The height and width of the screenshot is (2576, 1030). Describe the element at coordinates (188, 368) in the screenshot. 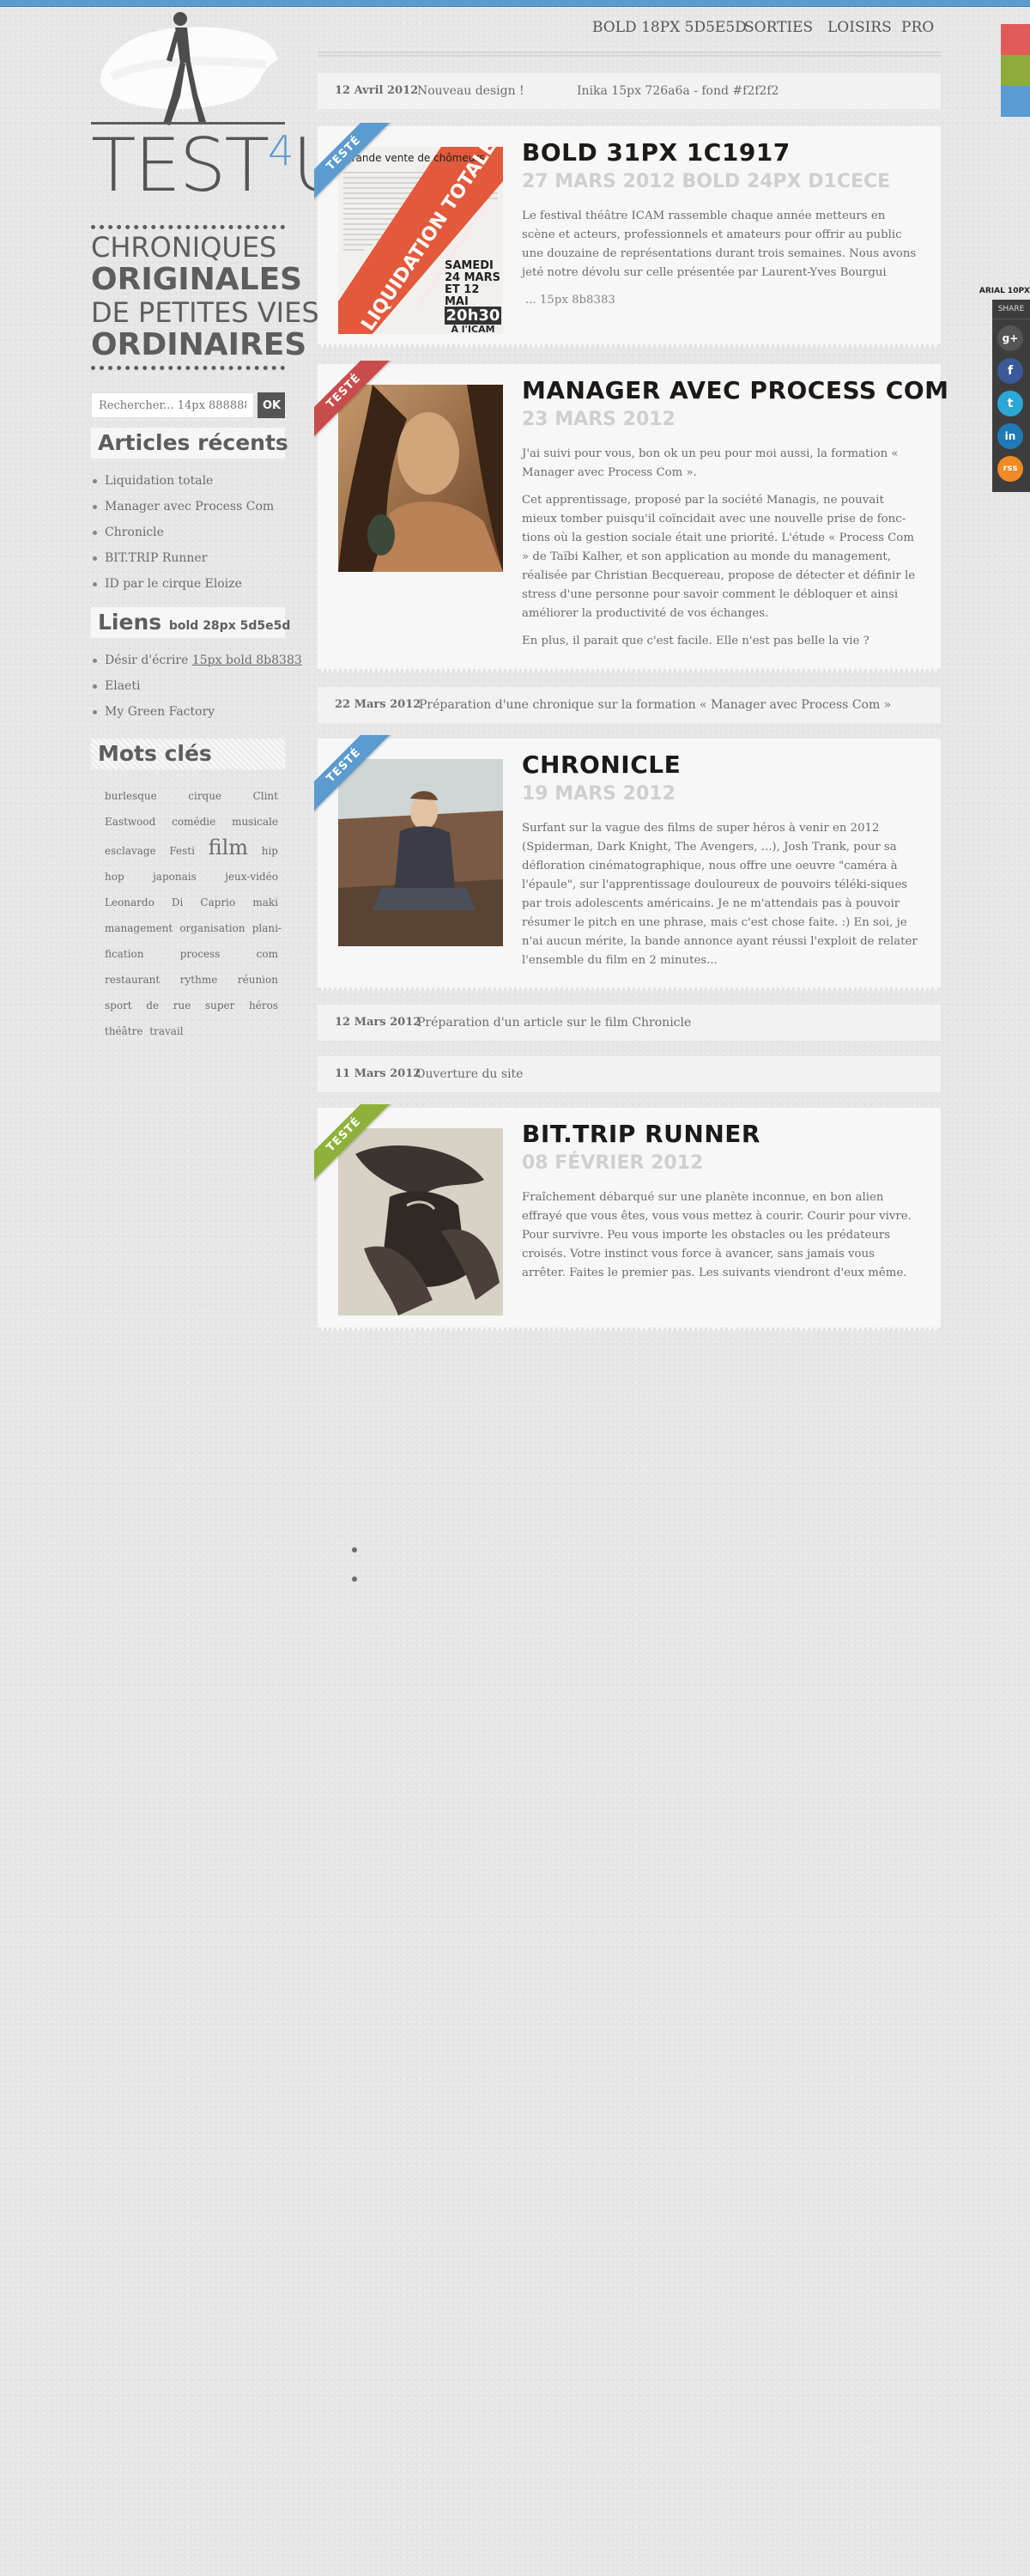

I see `dotted-divider` at that location.